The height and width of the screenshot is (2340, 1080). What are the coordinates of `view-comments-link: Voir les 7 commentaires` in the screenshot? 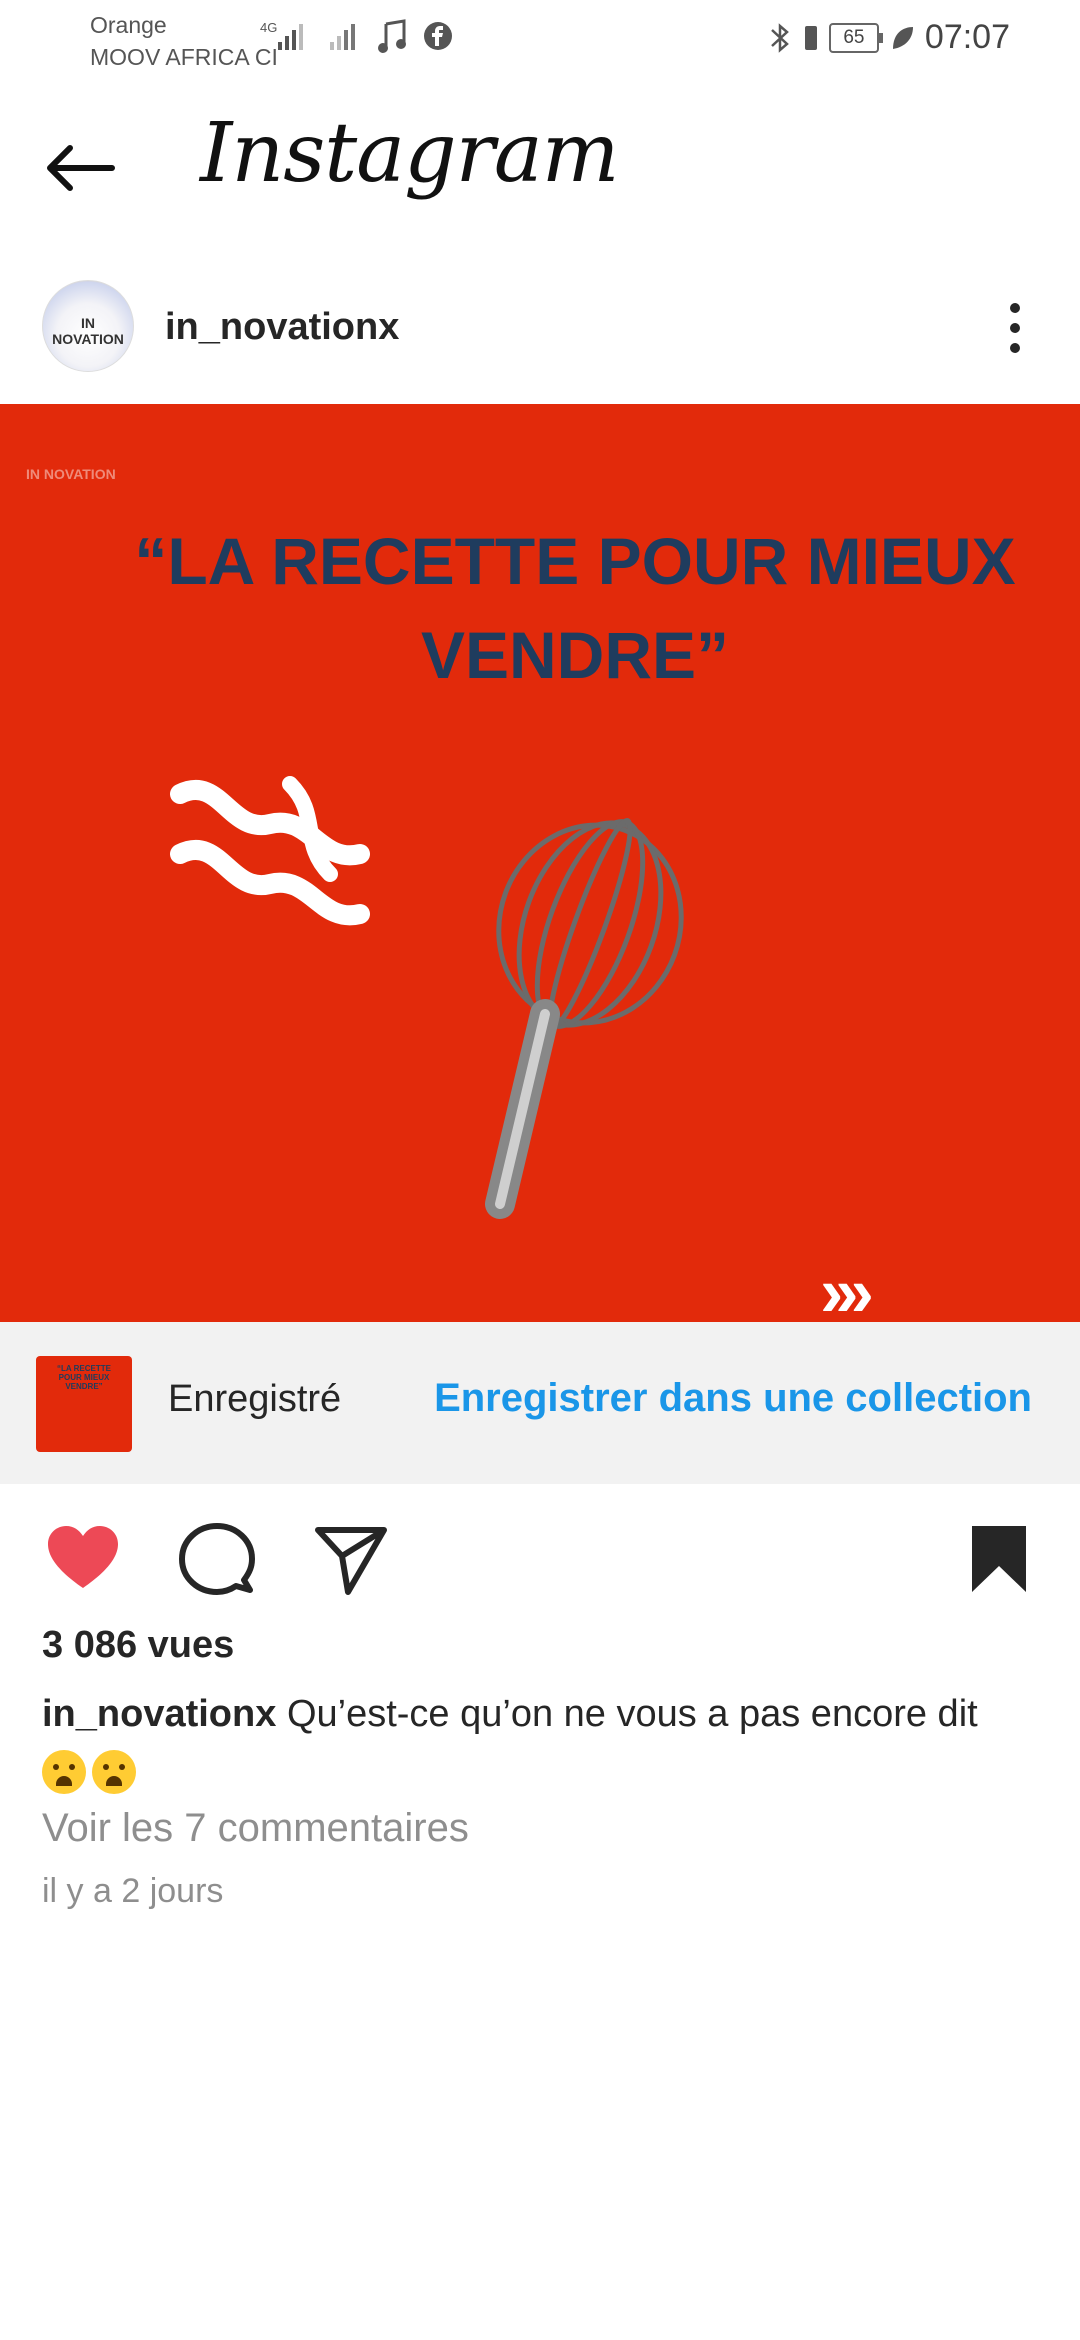 It's located at (255, 1828).